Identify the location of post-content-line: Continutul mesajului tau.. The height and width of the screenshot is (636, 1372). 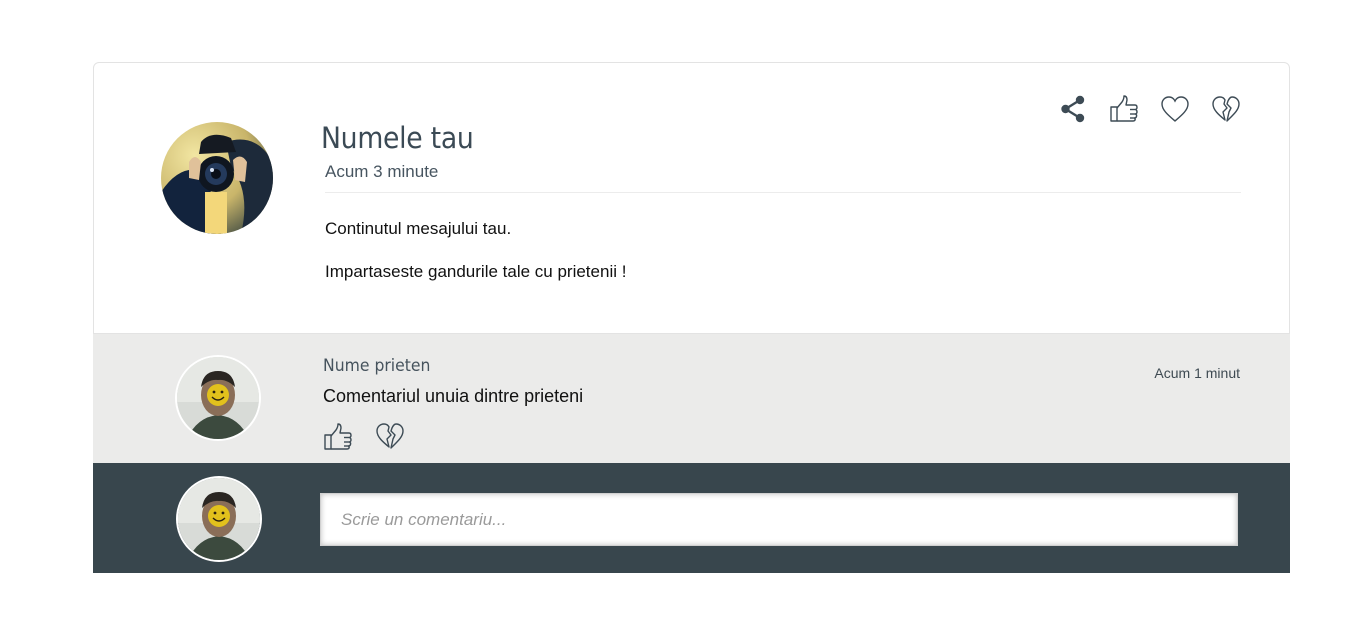
(418, 228).